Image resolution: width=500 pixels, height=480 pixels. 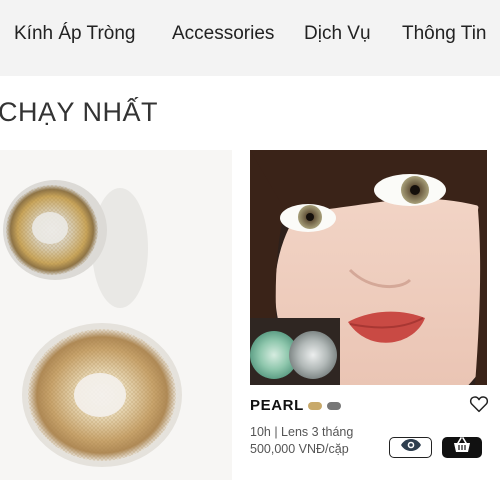 What do you see at coordinates (302, 432) in the screenshot?
I see `product-duration: 10h | Lens 3 tháng` at bounding box center [302, 432].